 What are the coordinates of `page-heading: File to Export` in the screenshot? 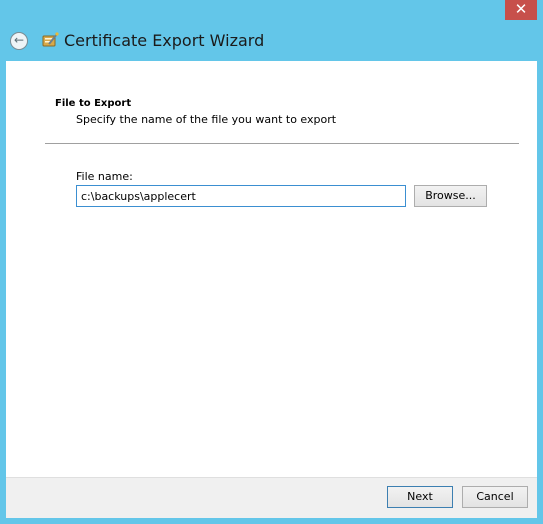 It's located at (93, 103).